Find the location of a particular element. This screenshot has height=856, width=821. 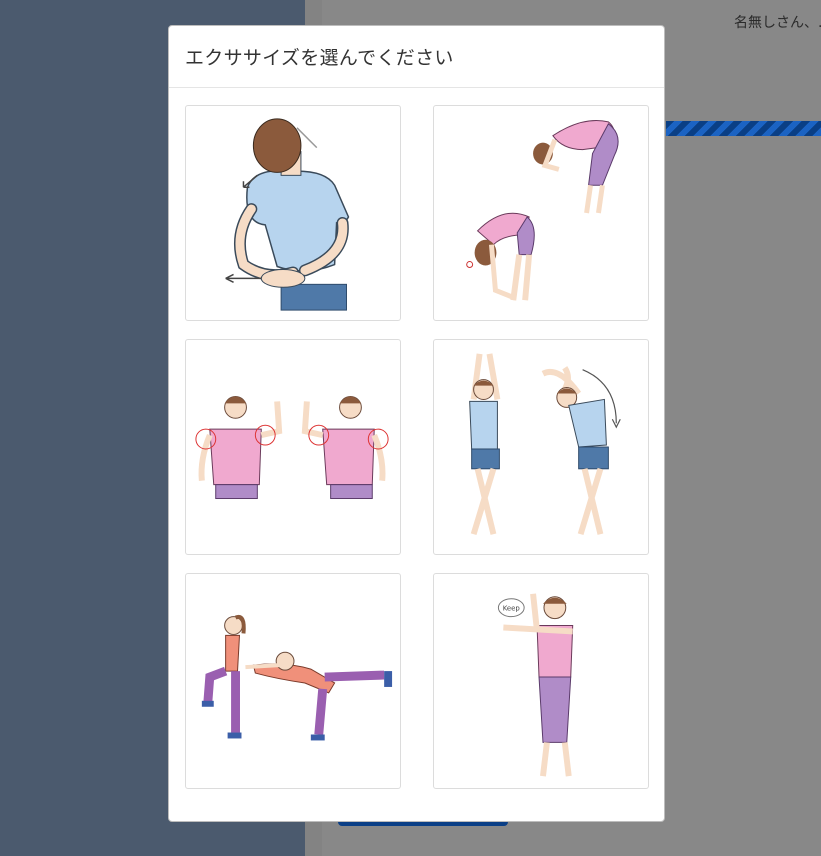

cross-arm-stretch-illustration: Keep is located at coordinates (535, 685).